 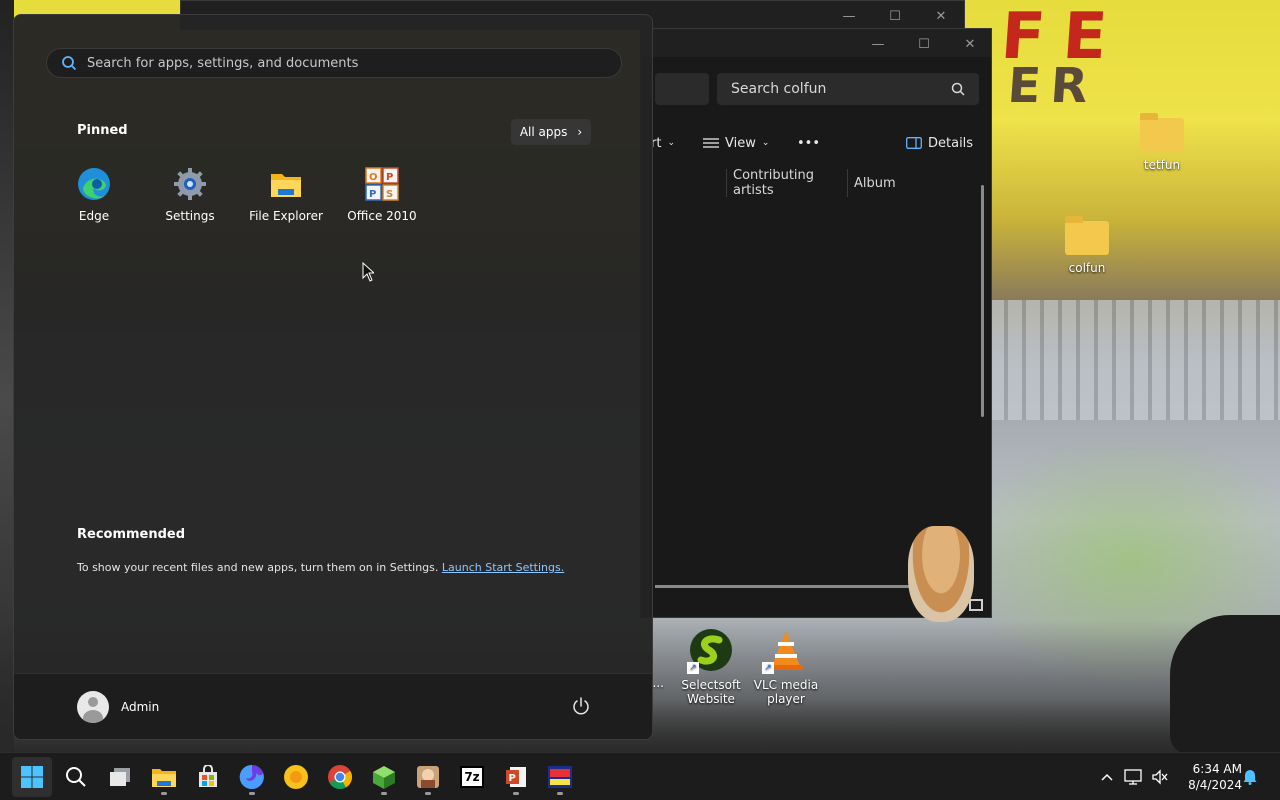 I want to click on game-icon, so click(x=428, y=777).